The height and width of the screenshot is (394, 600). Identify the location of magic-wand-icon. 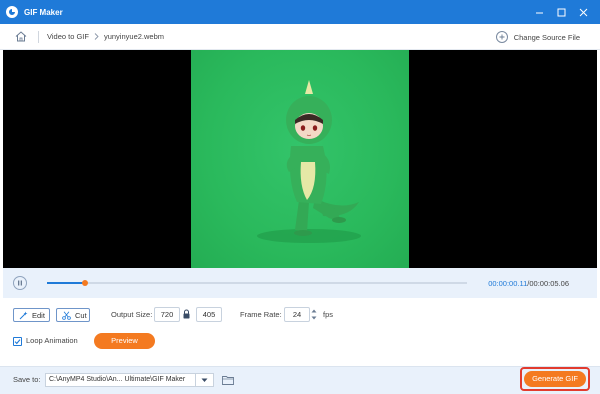
(23, 315).